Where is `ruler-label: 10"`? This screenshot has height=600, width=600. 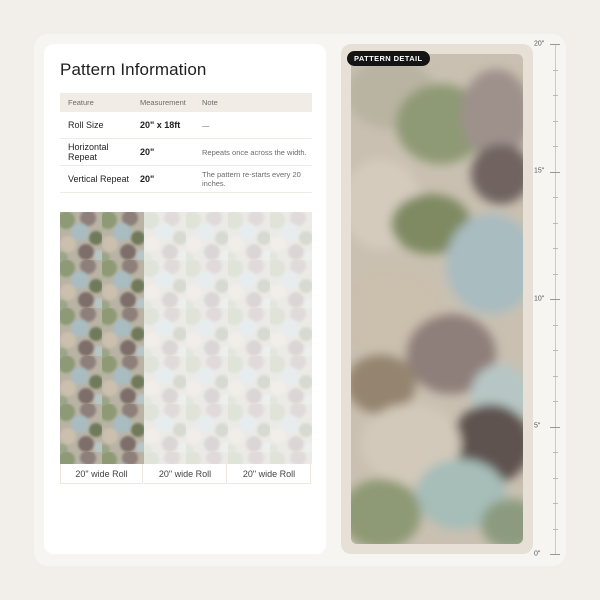
ruler-label: 10" is located at coordinates (539, 299).